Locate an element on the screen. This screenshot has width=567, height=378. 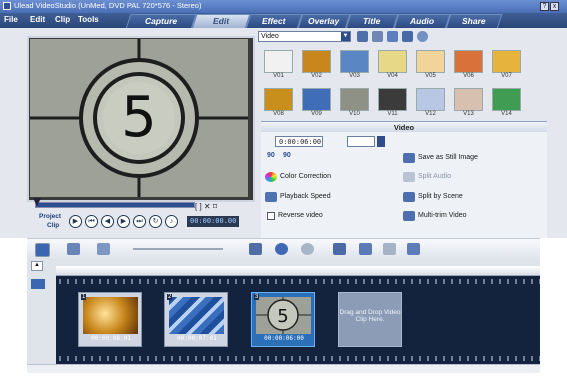
library-category-select: Video ▼ is located at coordinates (304, 36).